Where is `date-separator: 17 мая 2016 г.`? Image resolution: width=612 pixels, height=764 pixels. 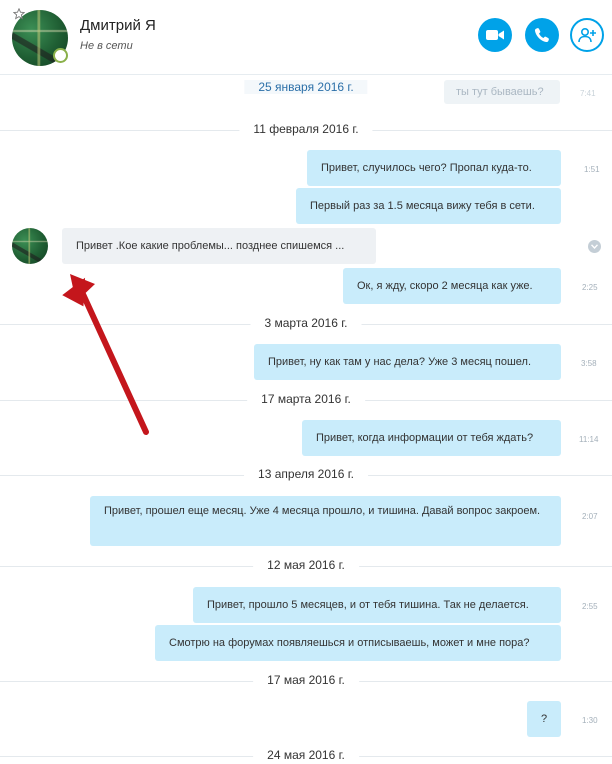 date-separator: 17 мая 2016 г. is located at coordinates (306, 681).